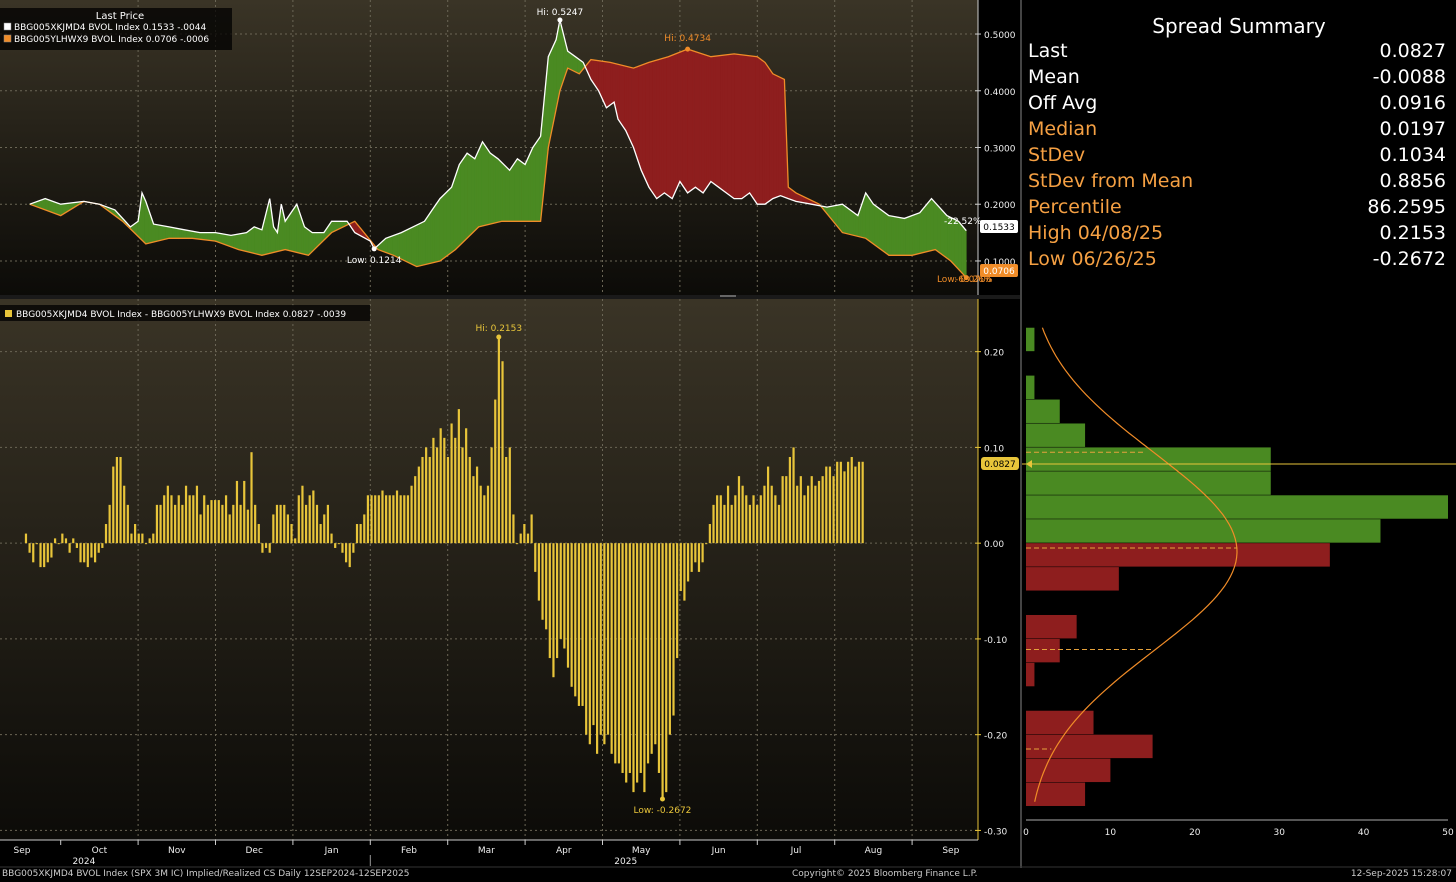 Image resolution: width=1456 pixels, height=882 pixels. Describe the element at coordinates (1364, 833) in the screenshot. I see `histogram-x-tick-label: 40` at that location.